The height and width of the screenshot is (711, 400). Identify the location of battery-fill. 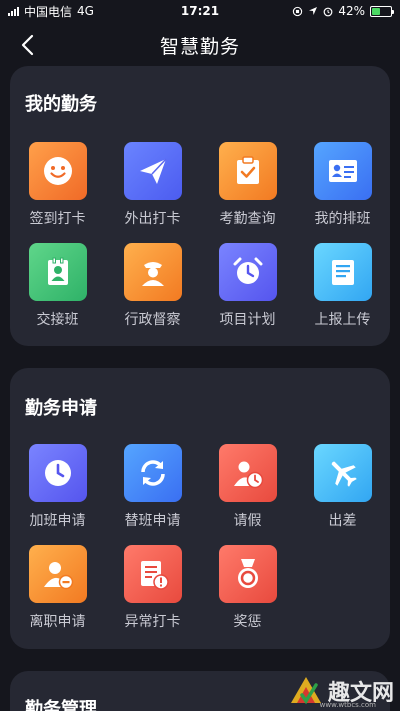
(376, 11).